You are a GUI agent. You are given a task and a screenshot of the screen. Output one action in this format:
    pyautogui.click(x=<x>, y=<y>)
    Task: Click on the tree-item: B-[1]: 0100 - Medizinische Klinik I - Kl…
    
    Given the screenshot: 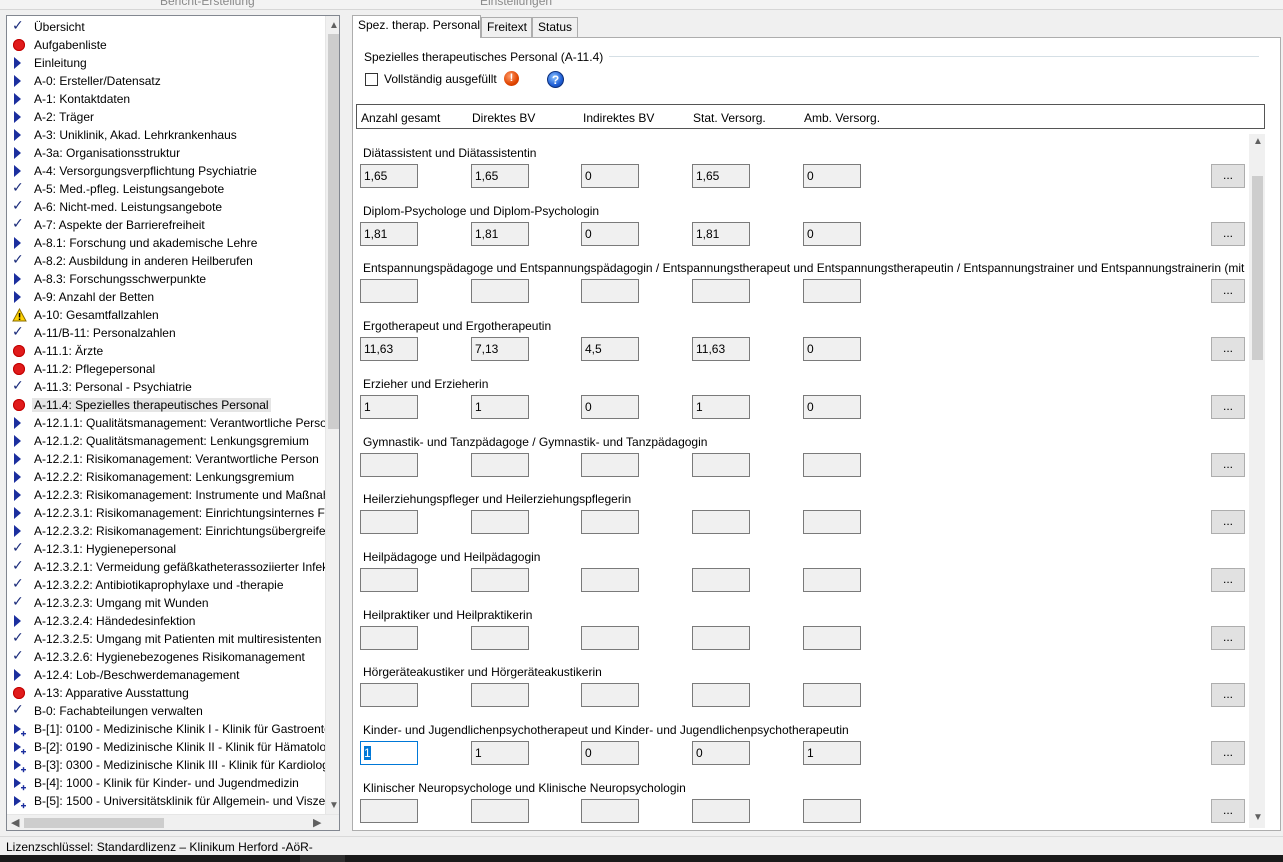 What is the action you would take?
    pyautogui.click(x=166, y=729)
    